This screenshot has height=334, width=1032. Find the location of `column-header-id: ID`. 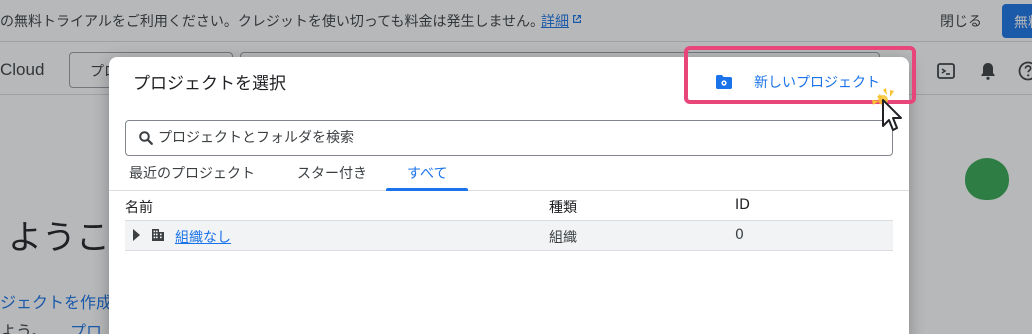

column-header-id: ID is located at coordinates (742, 205).